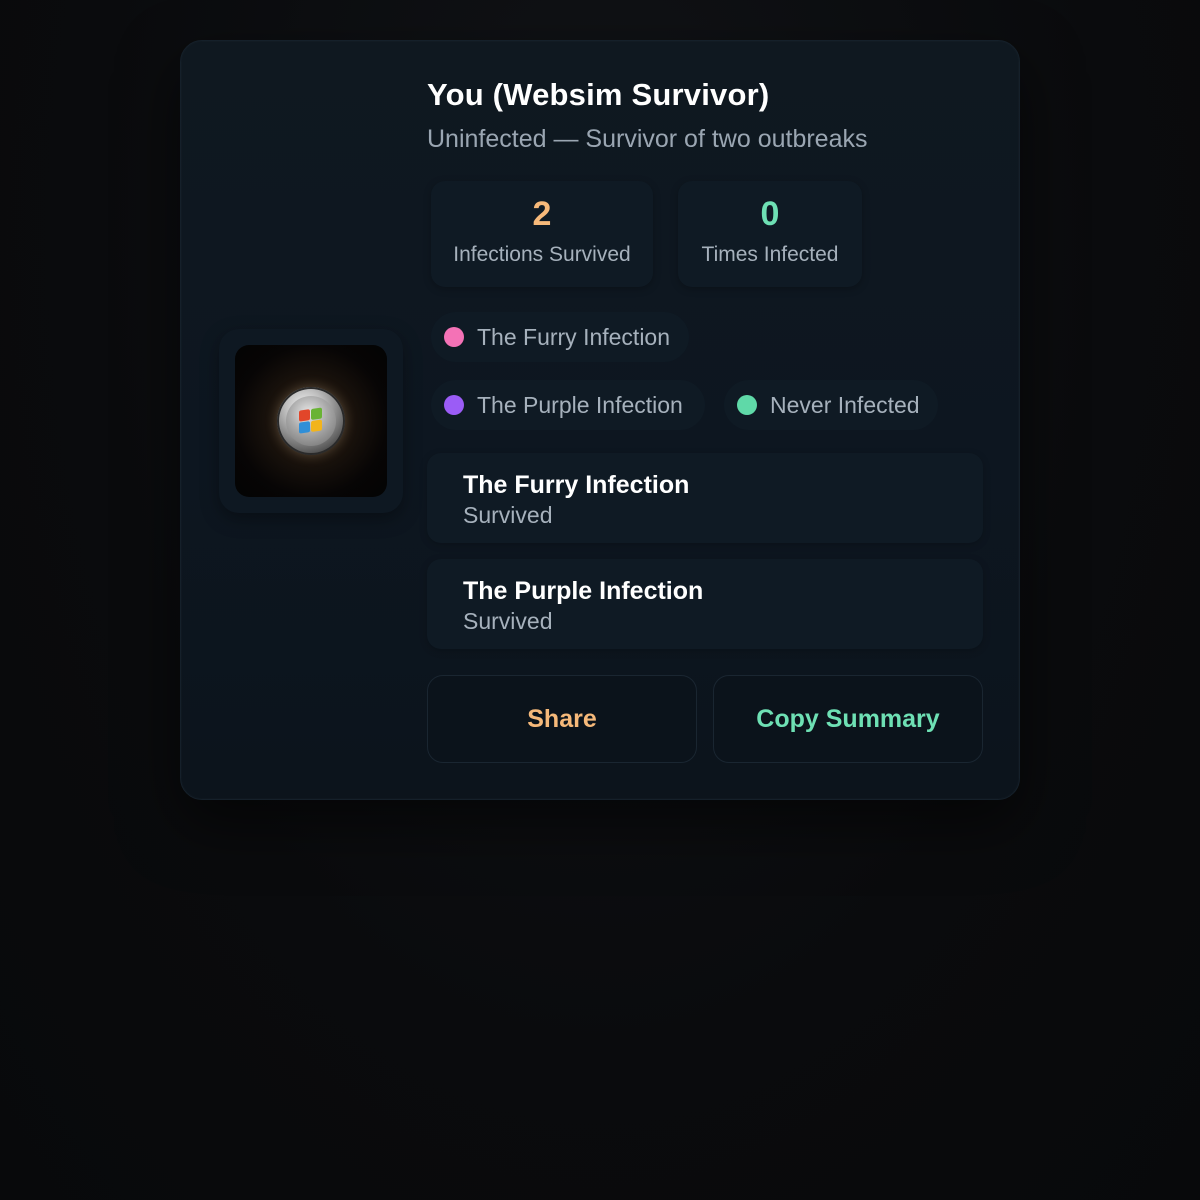  Describe the element at coordinates (845, 405) in the screenshot. I see `tag-label: Never Infected` at that location.